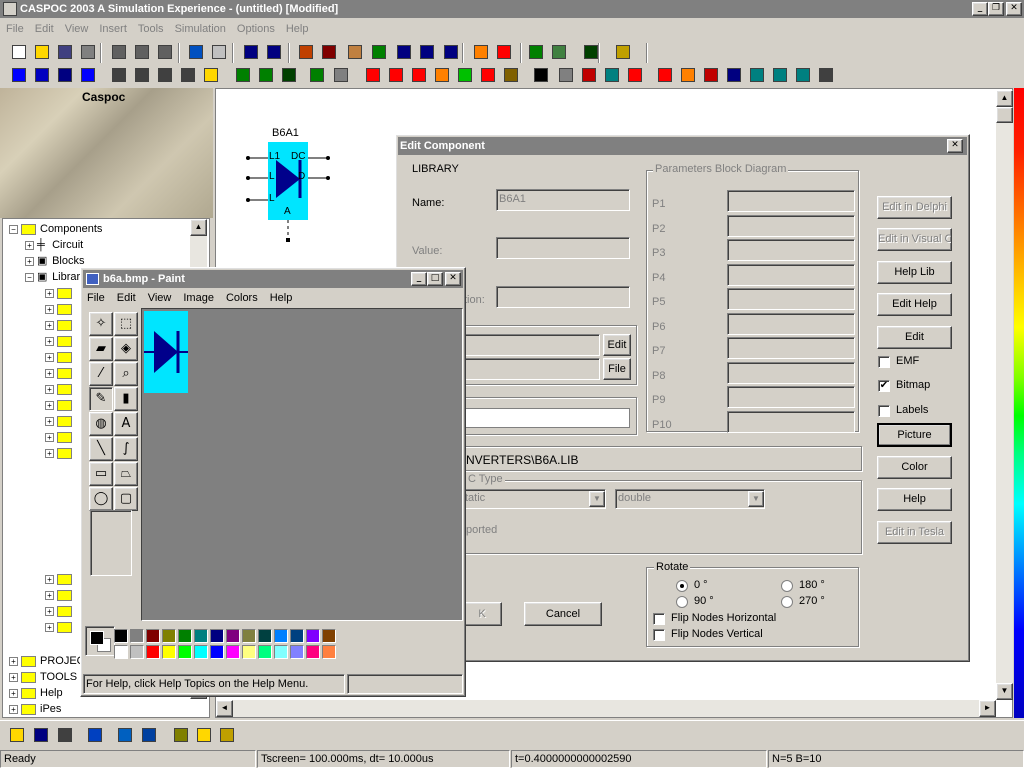  I want to click on rotate-90-radio, so click(682, 602).